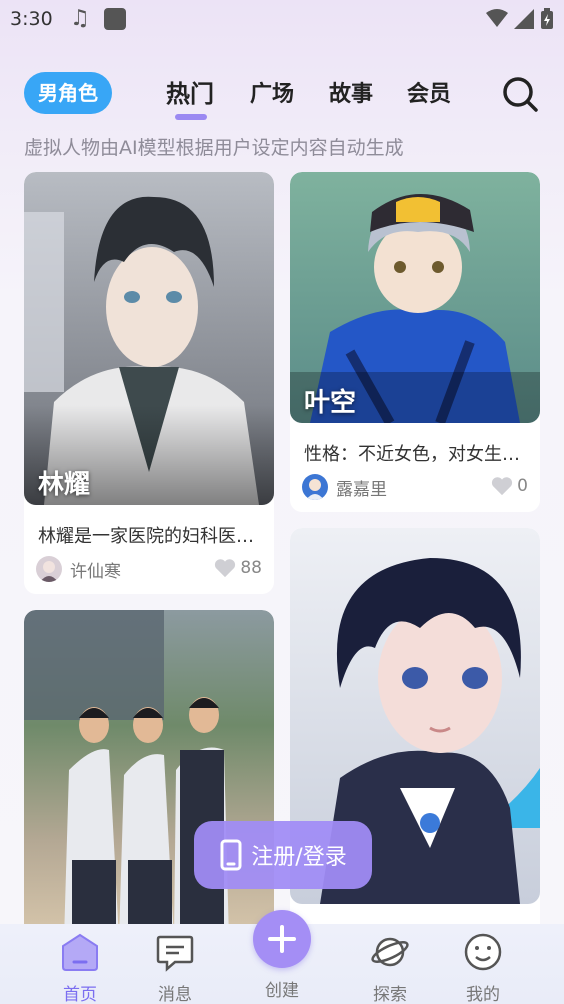 Image resolution: width=564 pixels, height=1004 pixels. I want to click on character-name: 林耀, so click(64, 485).